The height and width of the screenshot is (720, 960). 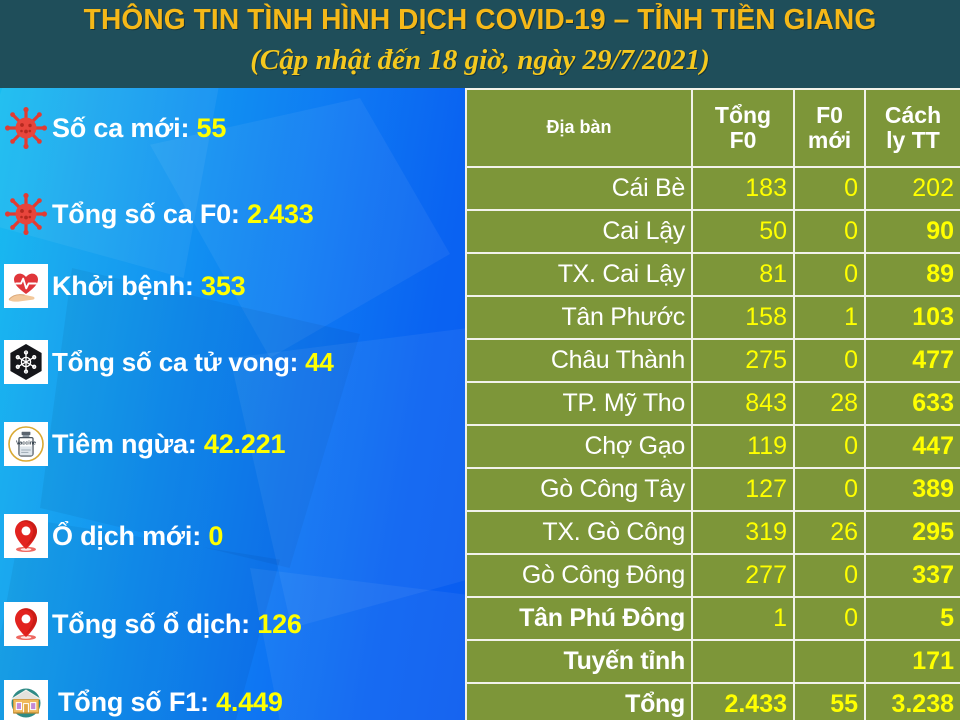 I want to click on cell-total-f0: 81, so click(x=743, y=274).